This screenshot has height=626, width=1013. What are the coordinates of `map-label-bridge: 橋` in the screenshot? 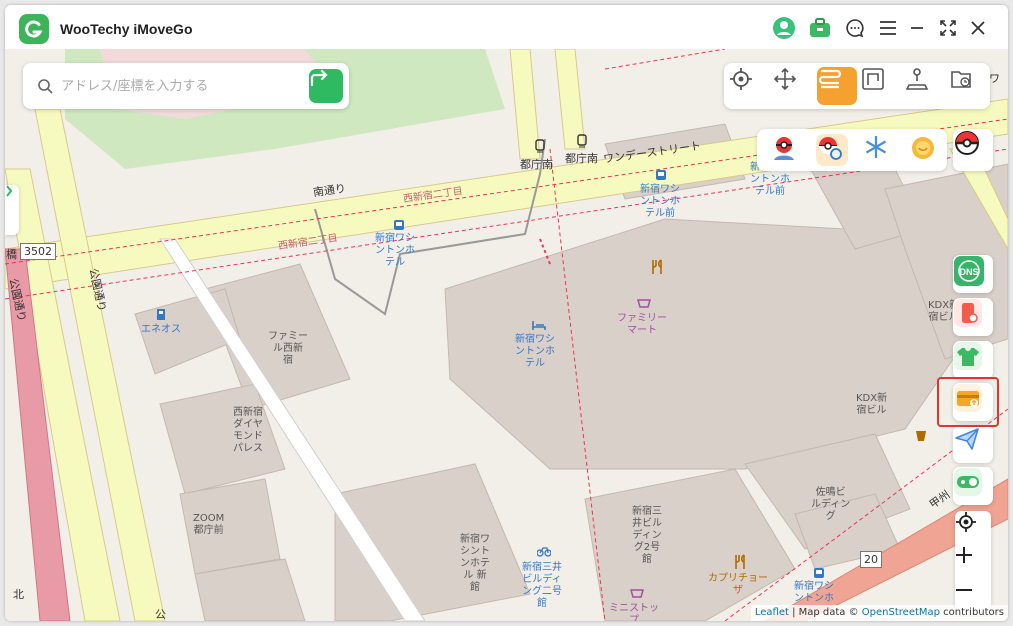 It's located at (11, 254).